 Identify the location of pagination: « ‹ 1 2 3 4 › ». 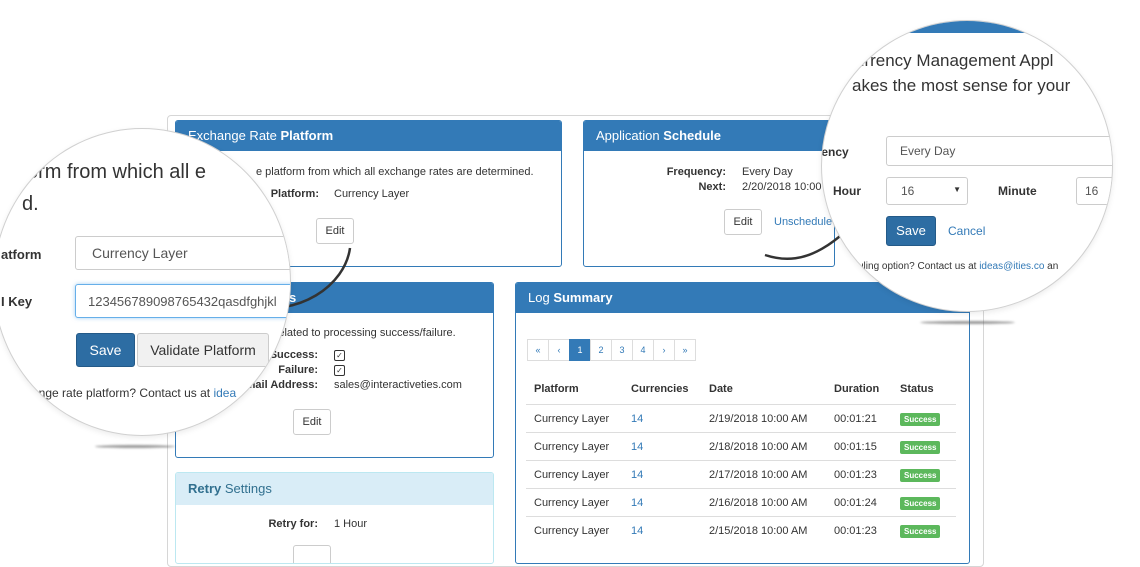
(611, 350).